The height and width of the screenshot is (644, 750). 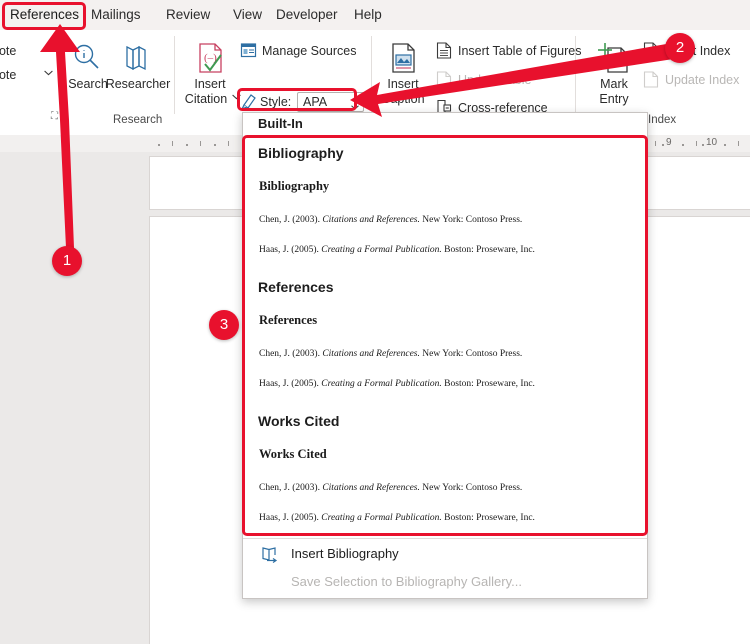 What do you see at coordinates (614, 84) in the screenshot?
I see `mark-entry-label-line1: Mark` at bounding box center [614, 84].